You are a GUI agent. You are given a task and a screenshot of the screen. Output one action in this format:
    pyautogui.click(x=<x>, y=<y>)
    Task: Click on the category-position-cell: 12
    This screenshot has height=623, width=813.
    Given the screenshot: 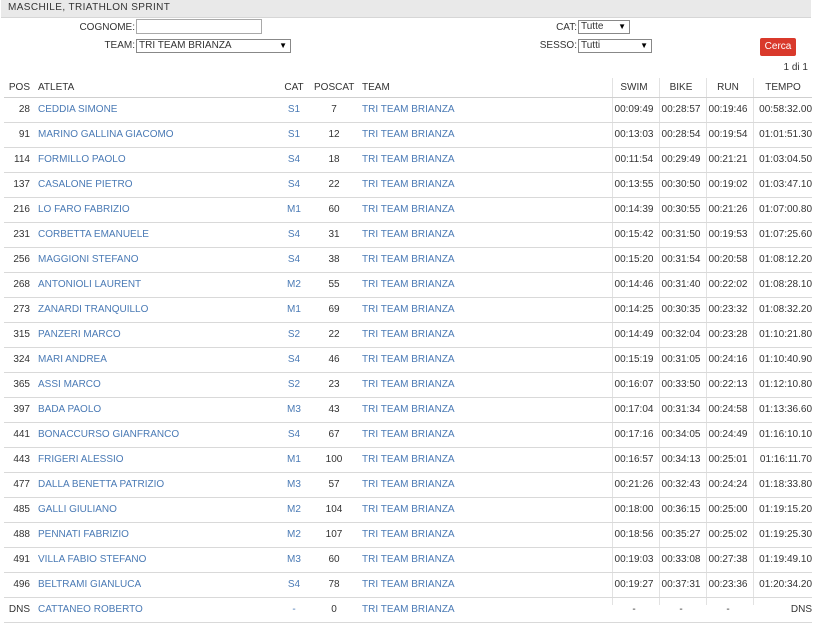 What is the action you would take?
    pyautogui.click(x=334, y=134)
    